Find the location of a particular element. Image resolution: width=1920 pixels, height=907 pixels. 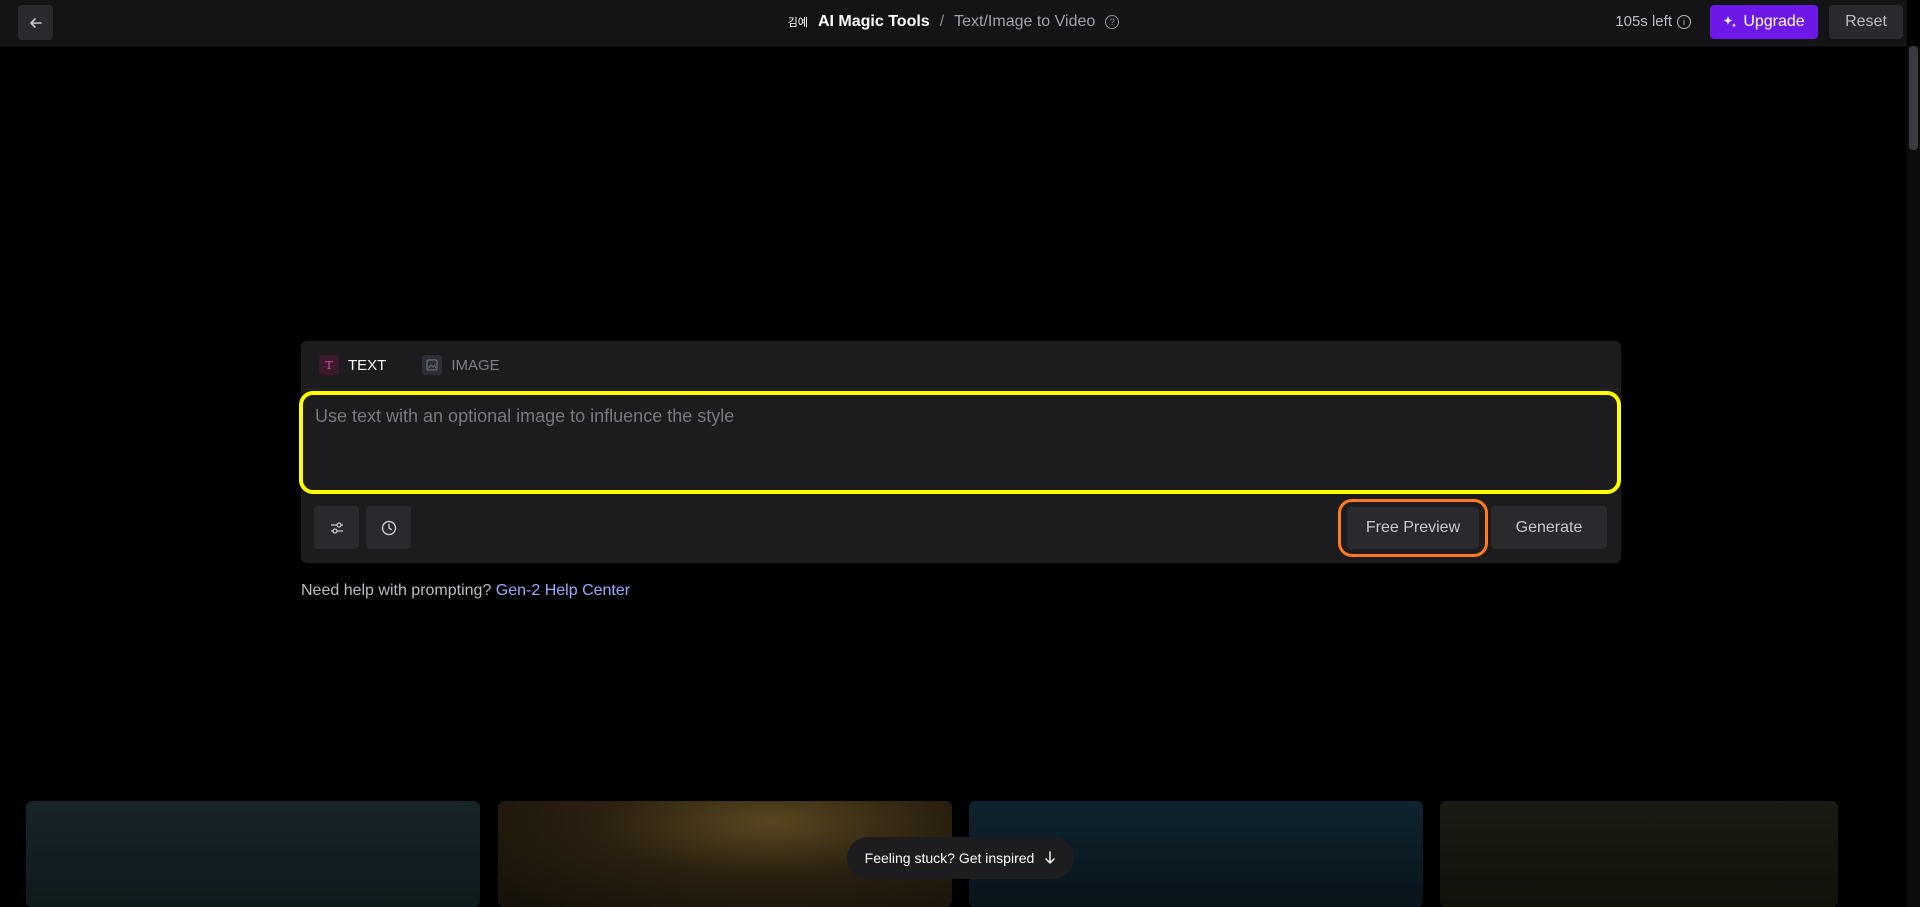

upgrade-button: Upgrade is located at coordinates (1764, 22).